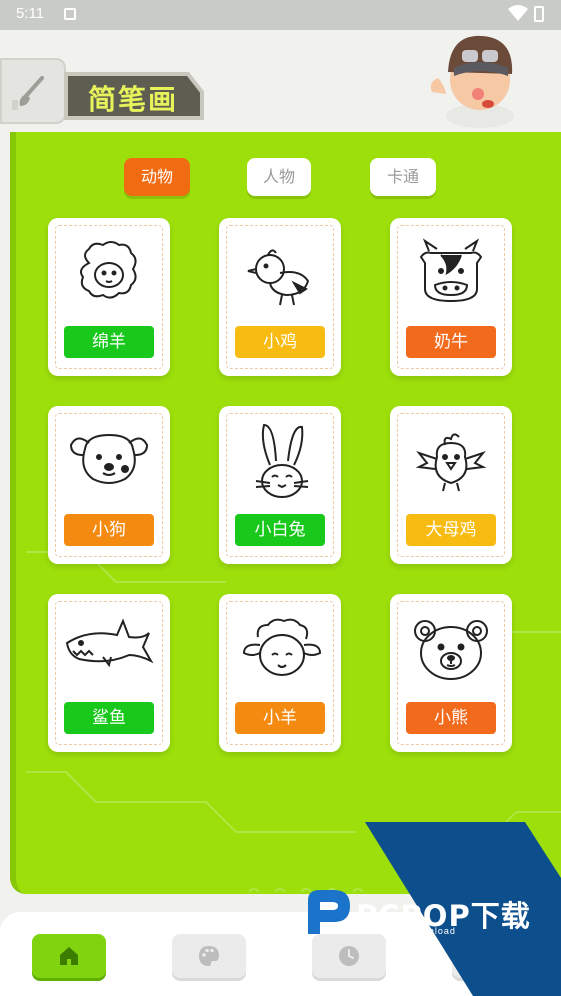  I want to click on panel-top-edge, so click(280, 128).